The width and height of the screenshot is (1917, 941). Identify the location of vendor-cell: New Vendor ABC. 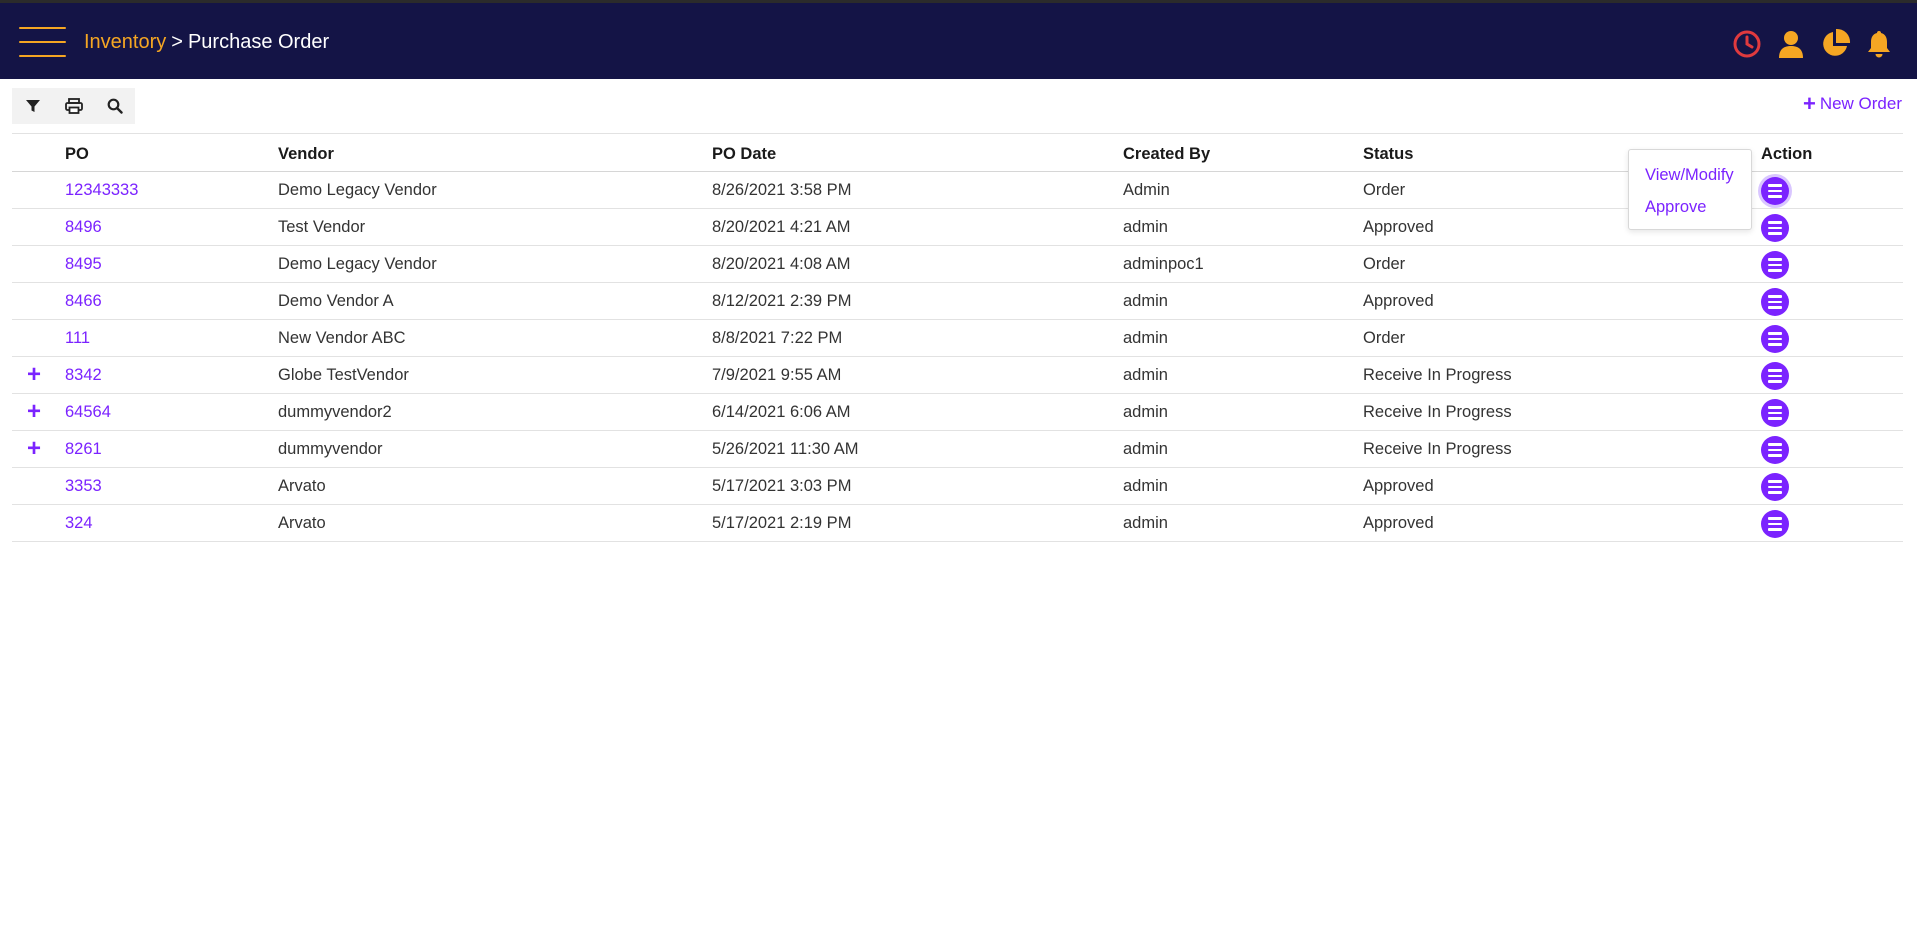
(342, 338).